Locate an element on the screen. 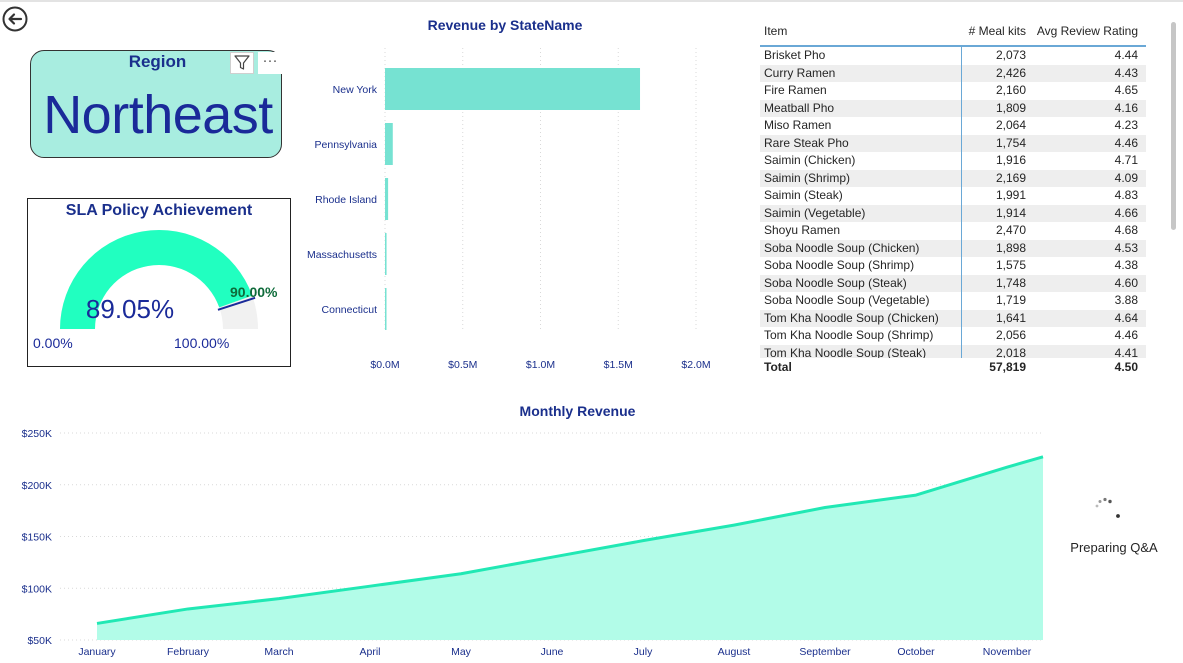 The image size is (1183, 663). bar-x-tick-label: $0.0M is located at coordinates (384, 365).